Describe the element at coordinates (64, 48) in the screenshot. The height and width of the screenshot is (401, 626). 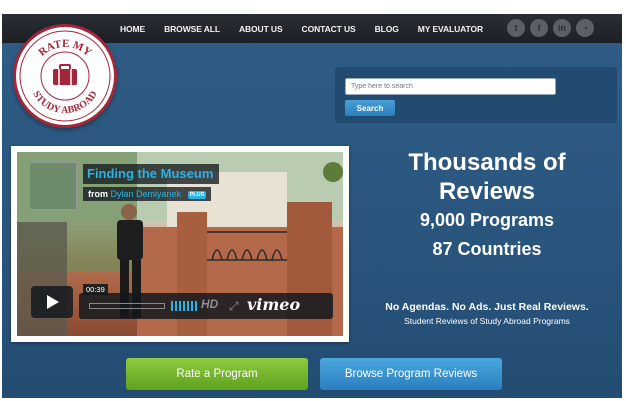
I see `logo-top-text: RATE MY` at that location.